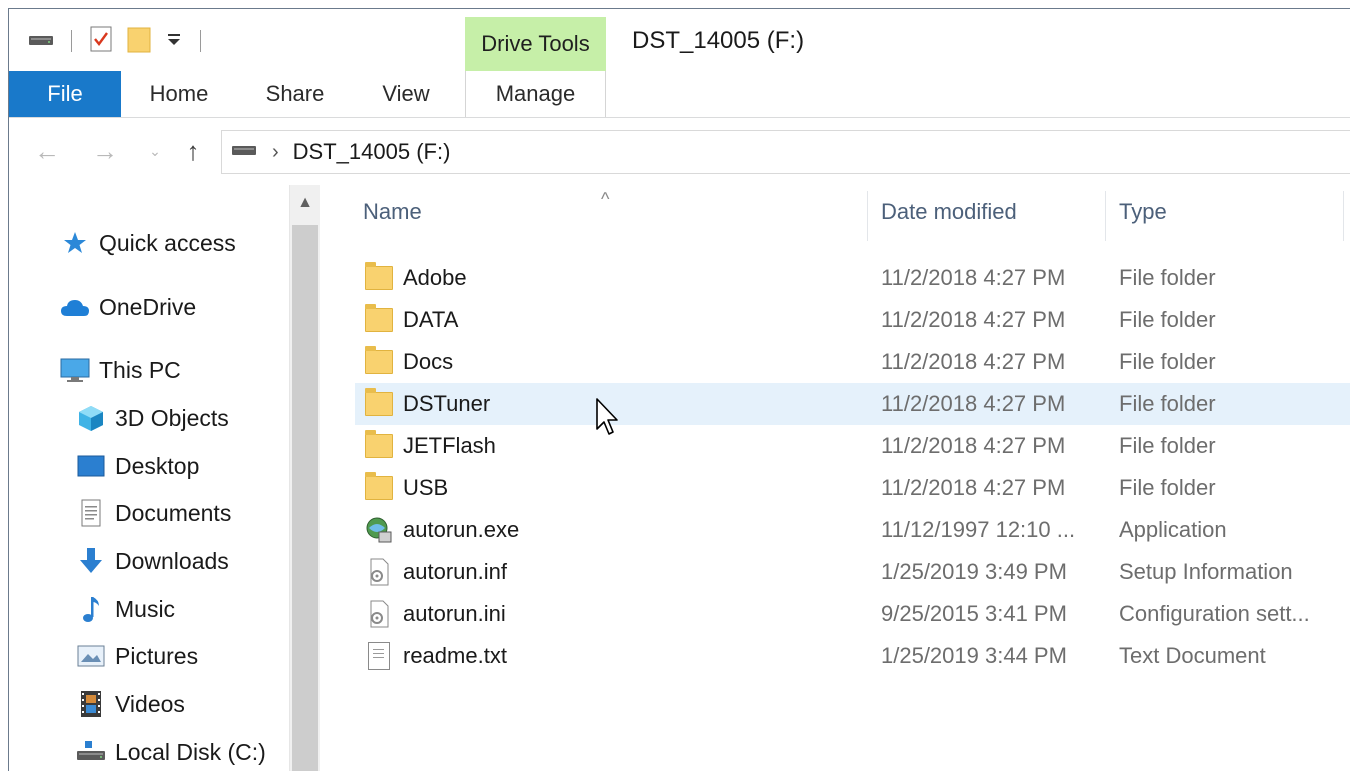  Describe the element at coordinates (200, 41) in the screenshot. I see `toolbar-divider` at that location.